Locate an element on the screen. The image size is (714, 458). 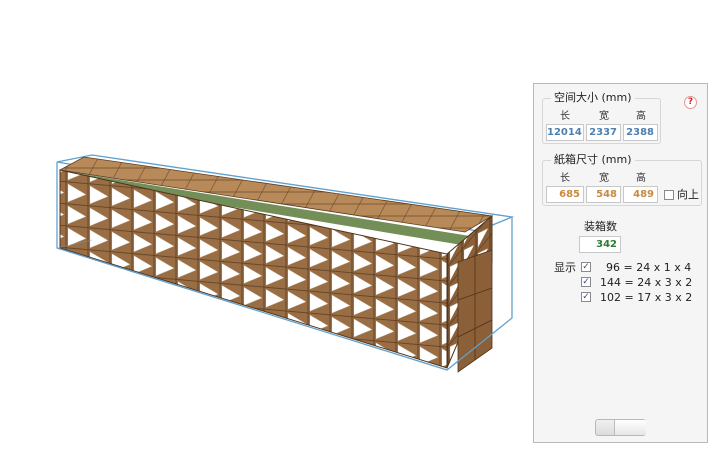
view-toggle-switch is located at coordinates (620, 427).